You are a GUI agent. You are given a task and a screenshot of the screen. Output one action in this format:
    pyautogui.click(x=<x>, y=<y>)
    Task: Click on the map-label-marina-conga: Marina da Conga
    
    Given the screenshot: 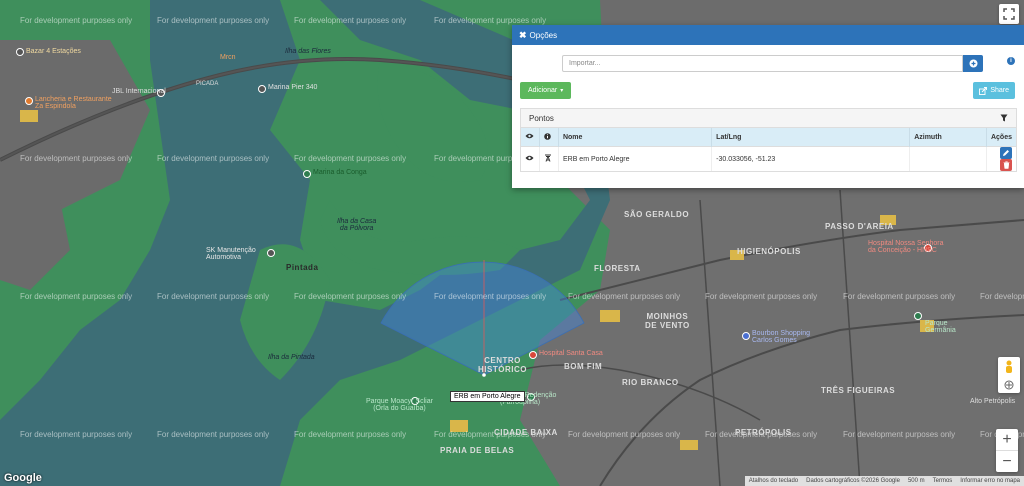 What is the action you would take?
    pyautogui.click(x=340, y=172)
    